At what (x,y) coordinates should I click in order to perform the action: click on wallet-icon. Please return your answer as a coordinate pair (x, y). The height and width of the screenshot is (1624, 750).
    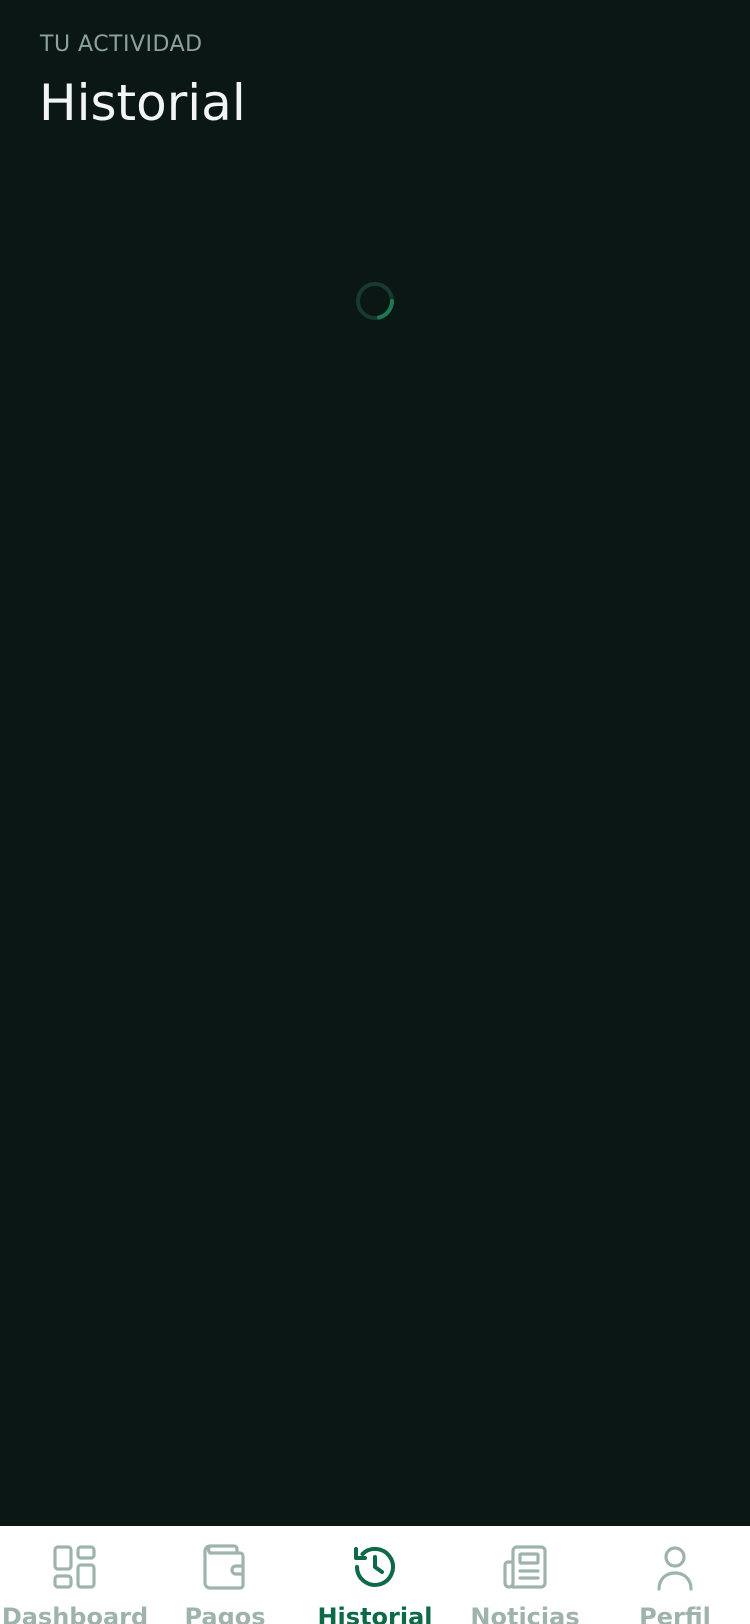
    Looking at the image, I should click on (224, 1567).